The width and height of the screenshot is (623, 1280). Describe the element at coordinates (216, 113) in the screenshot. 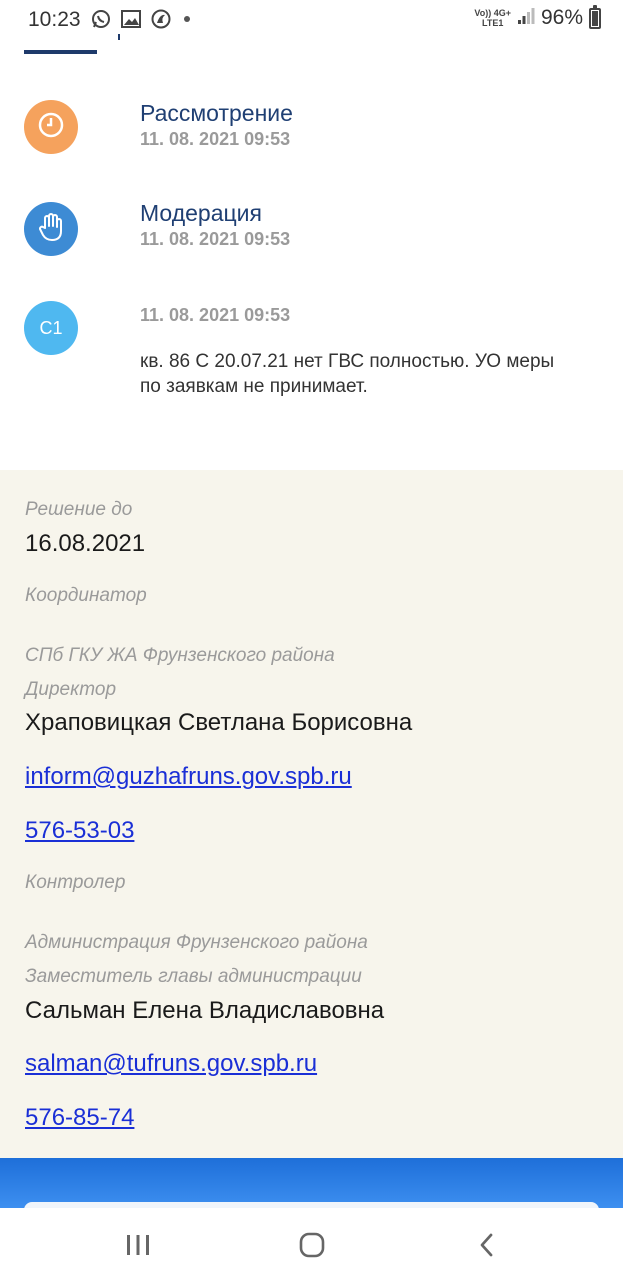

I see `timeline-title: Рассмотрение` at that location.